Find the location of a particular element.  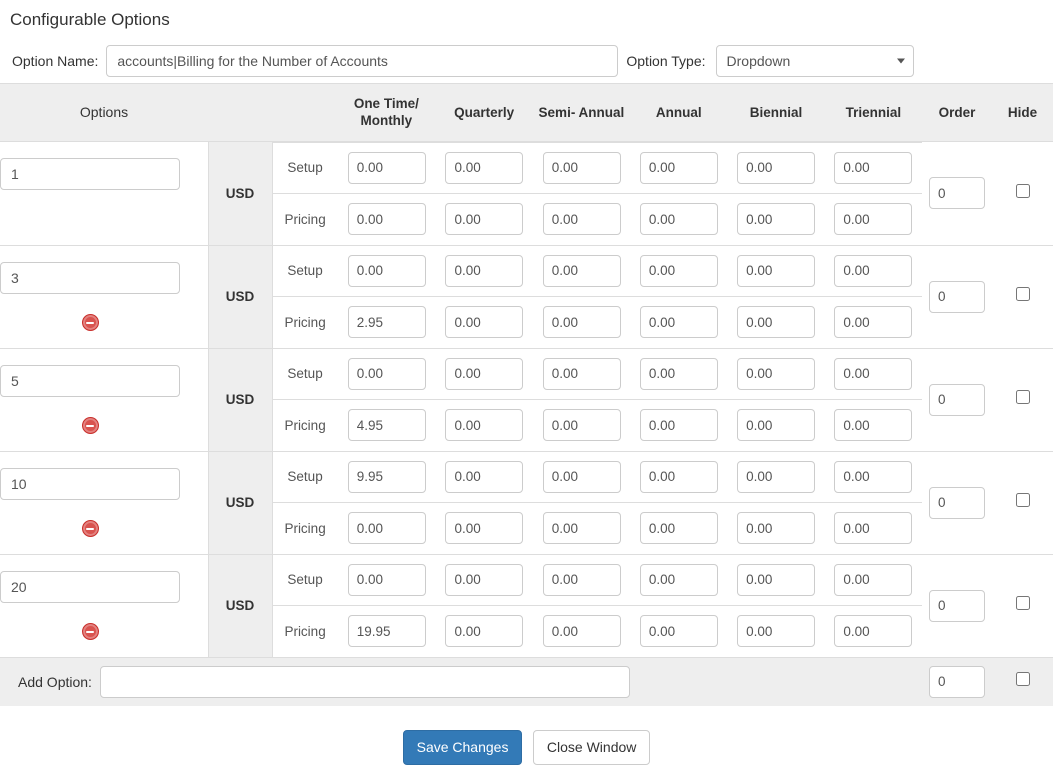

pricing-row: Pricing is located at coordinates (598, 219).